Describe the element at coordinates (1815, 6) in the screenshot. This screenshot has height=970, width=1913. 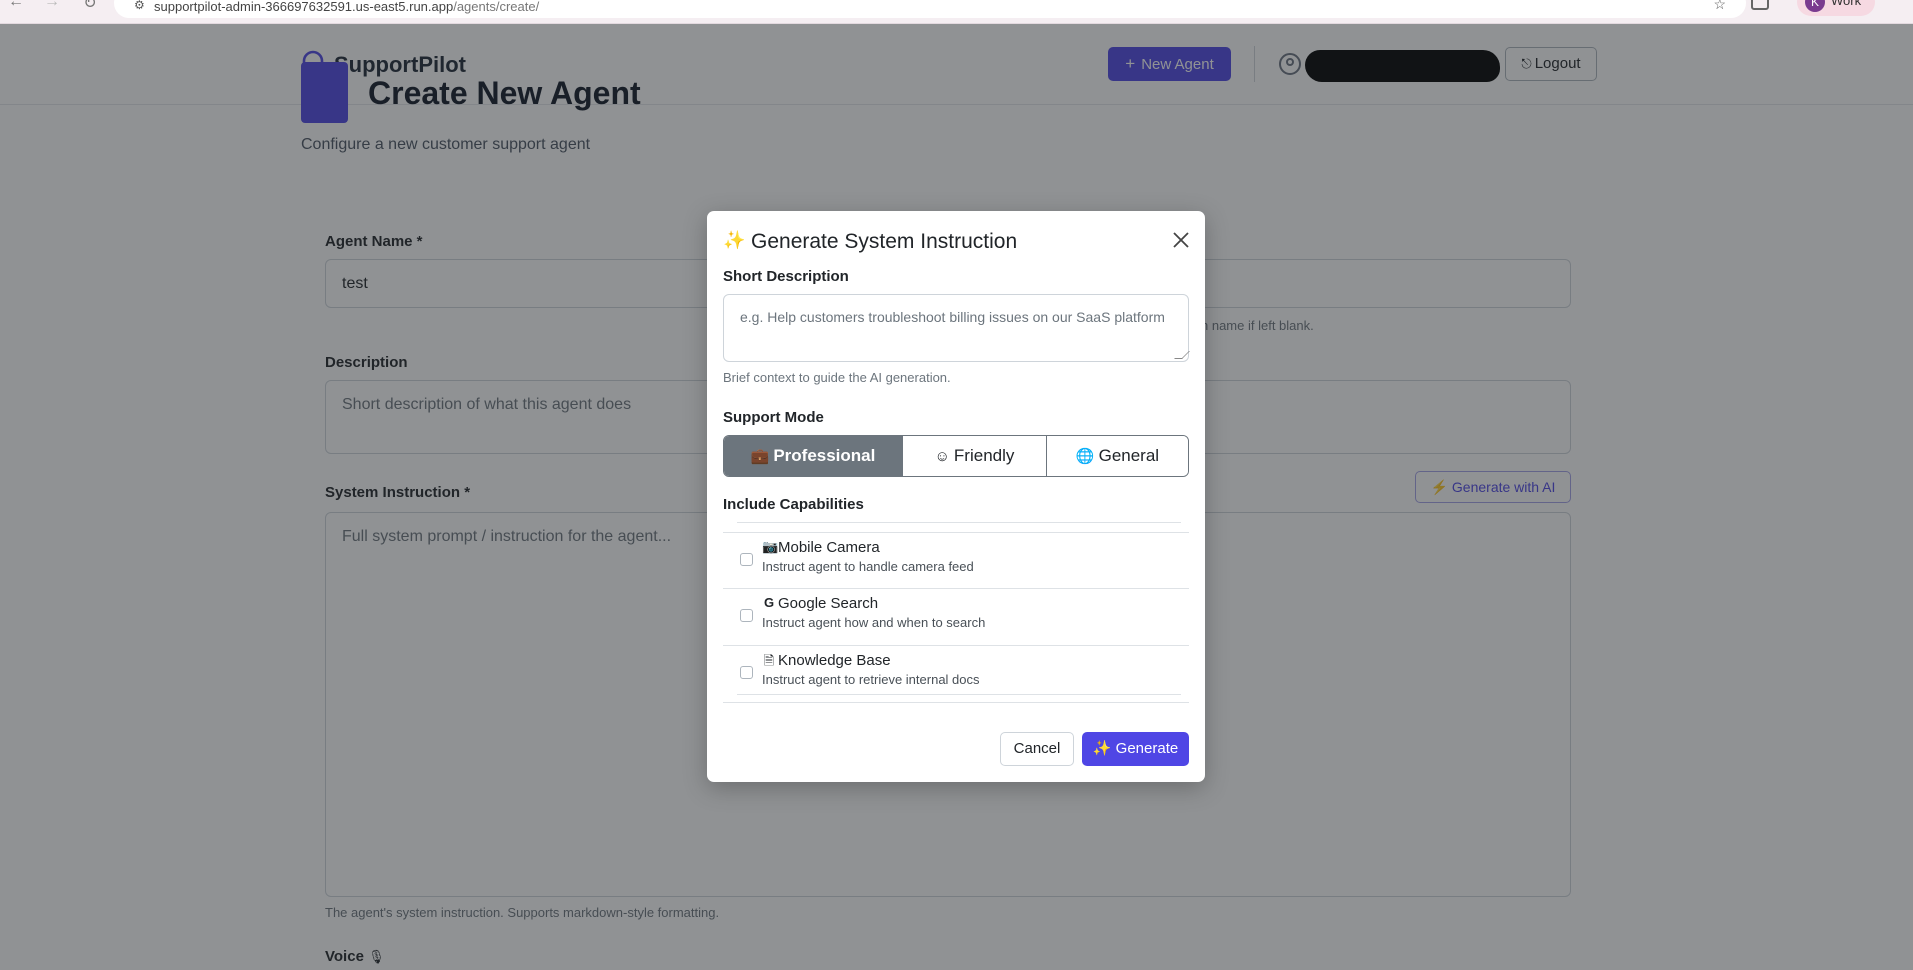
I see `profile-avatar: K` at that location.